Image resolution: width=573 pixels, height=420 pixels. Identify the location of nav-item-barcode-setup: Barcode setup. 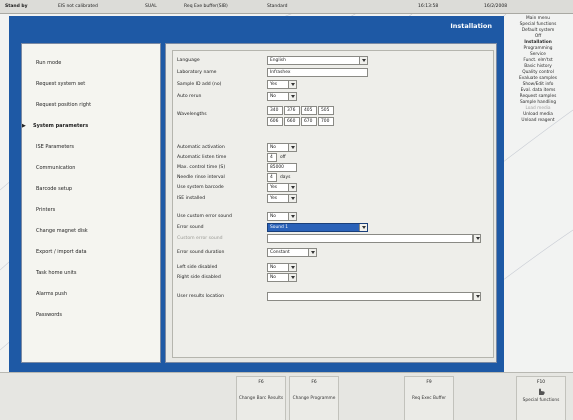
(92, 193).